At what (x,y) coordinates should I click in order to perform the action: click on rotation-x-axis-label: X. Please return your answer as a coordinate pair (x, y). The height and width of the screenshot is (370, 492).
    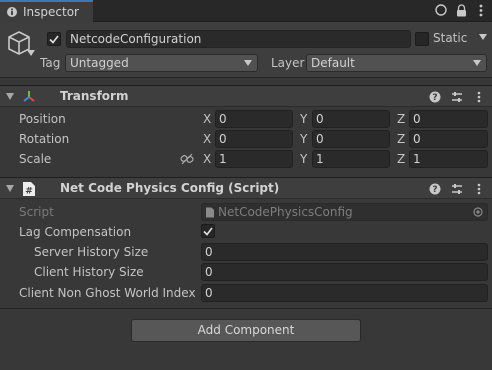
    Looking at the image, I should click on (207, 139).